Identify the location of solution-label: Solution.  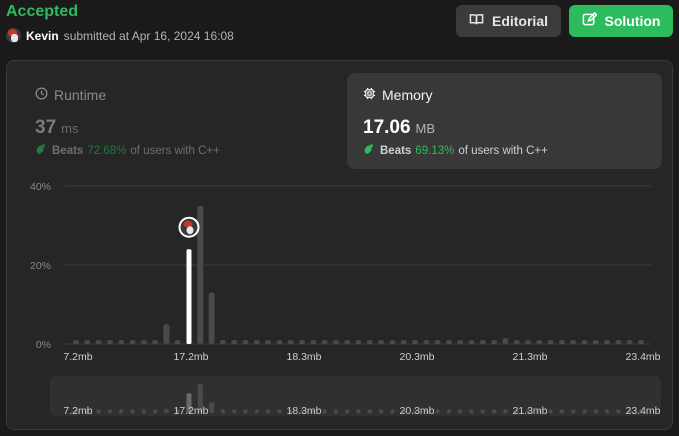
(632, 21).